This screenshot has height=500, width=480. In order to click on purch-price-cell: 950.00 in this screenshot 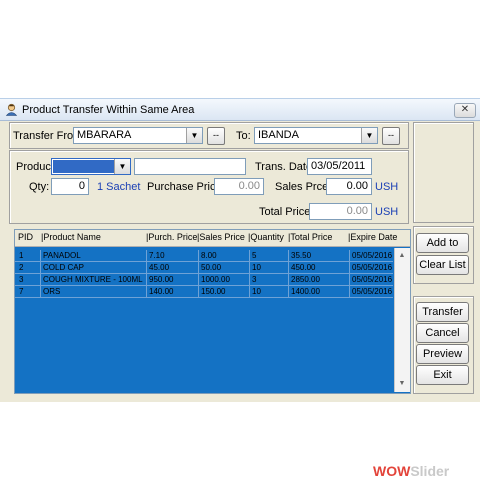, I will do `click(161, 279)`.